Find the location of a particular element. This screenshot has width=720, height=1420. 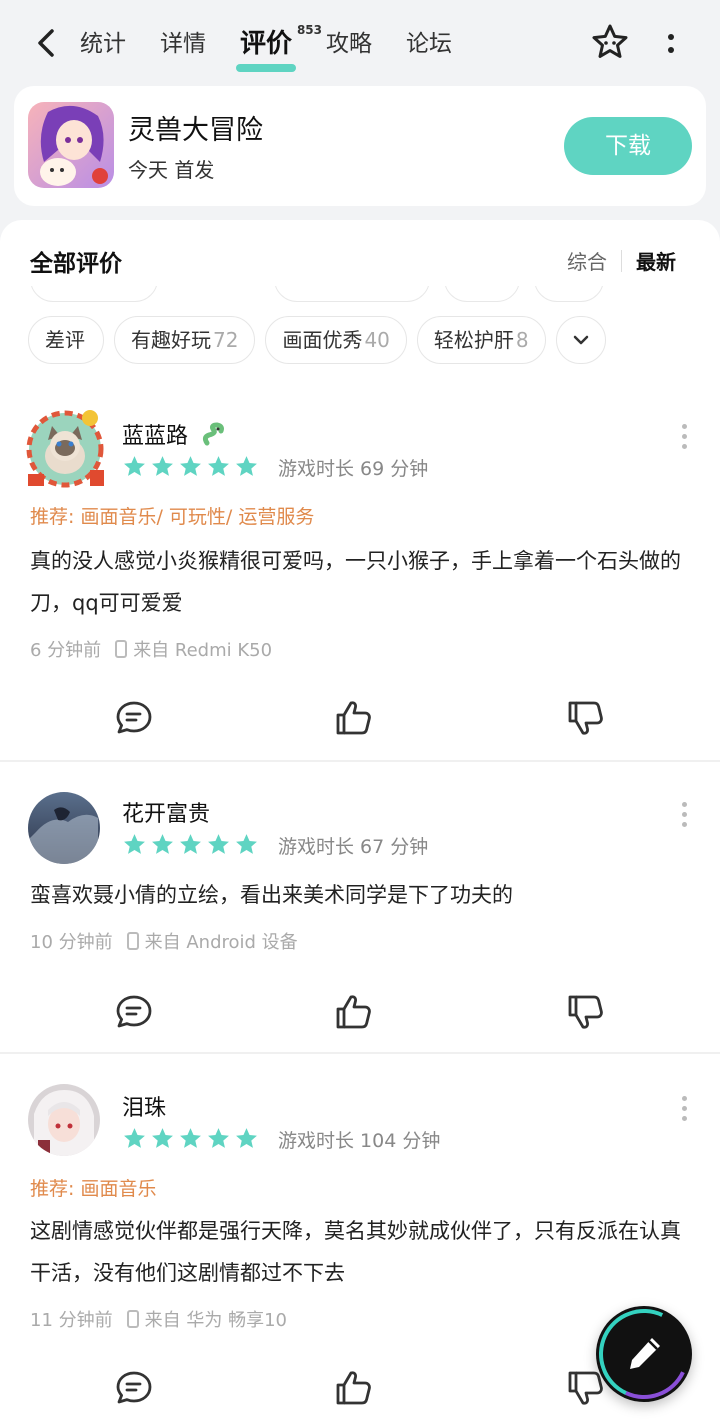

game-icon is located at coordinates (71, 145).